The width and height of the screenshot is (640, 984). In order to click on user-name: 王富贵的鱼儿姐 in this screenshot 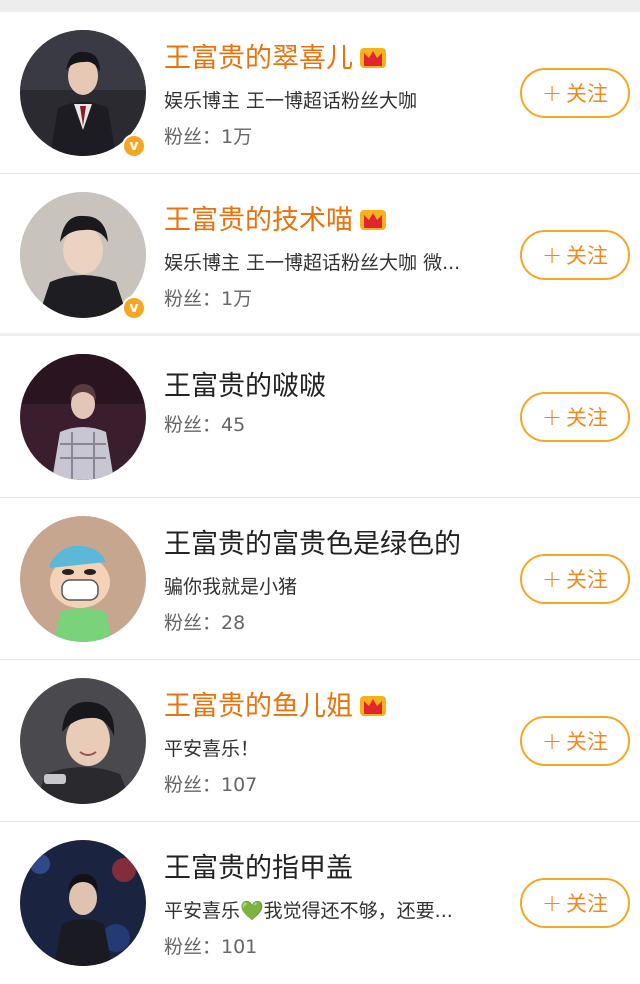, I will do `click(275, 707)`.